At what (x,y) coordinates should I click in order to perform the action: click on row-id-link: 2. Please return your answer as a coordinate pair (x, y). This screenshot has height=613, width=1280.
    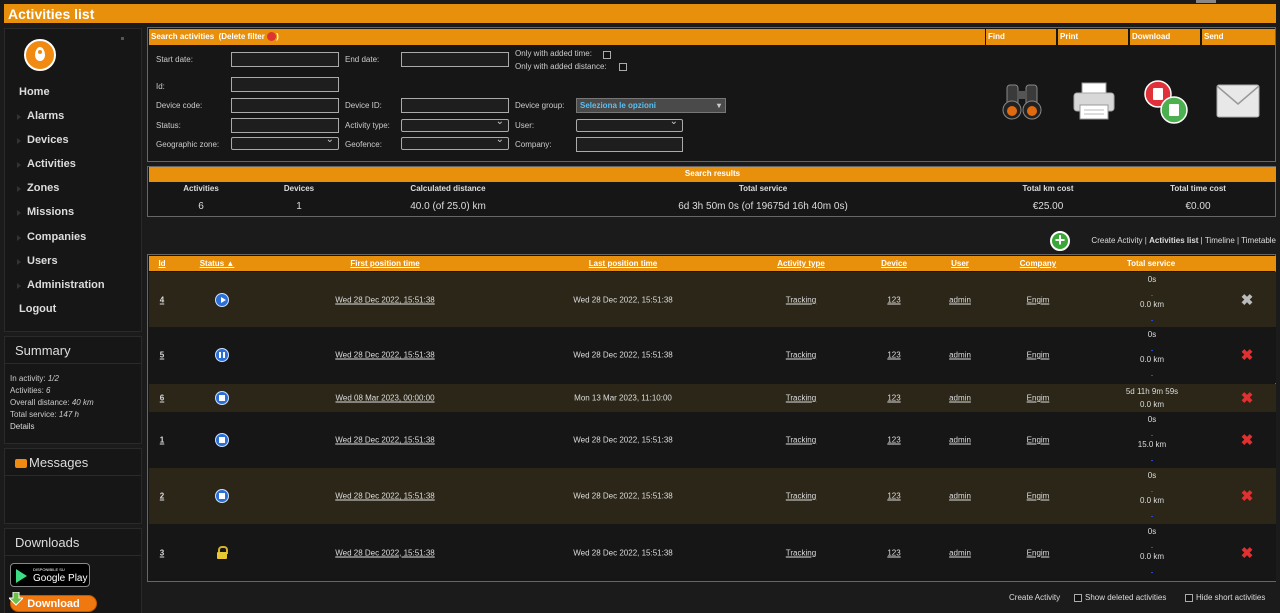
    Looking at the image, I should click on (162, 496).